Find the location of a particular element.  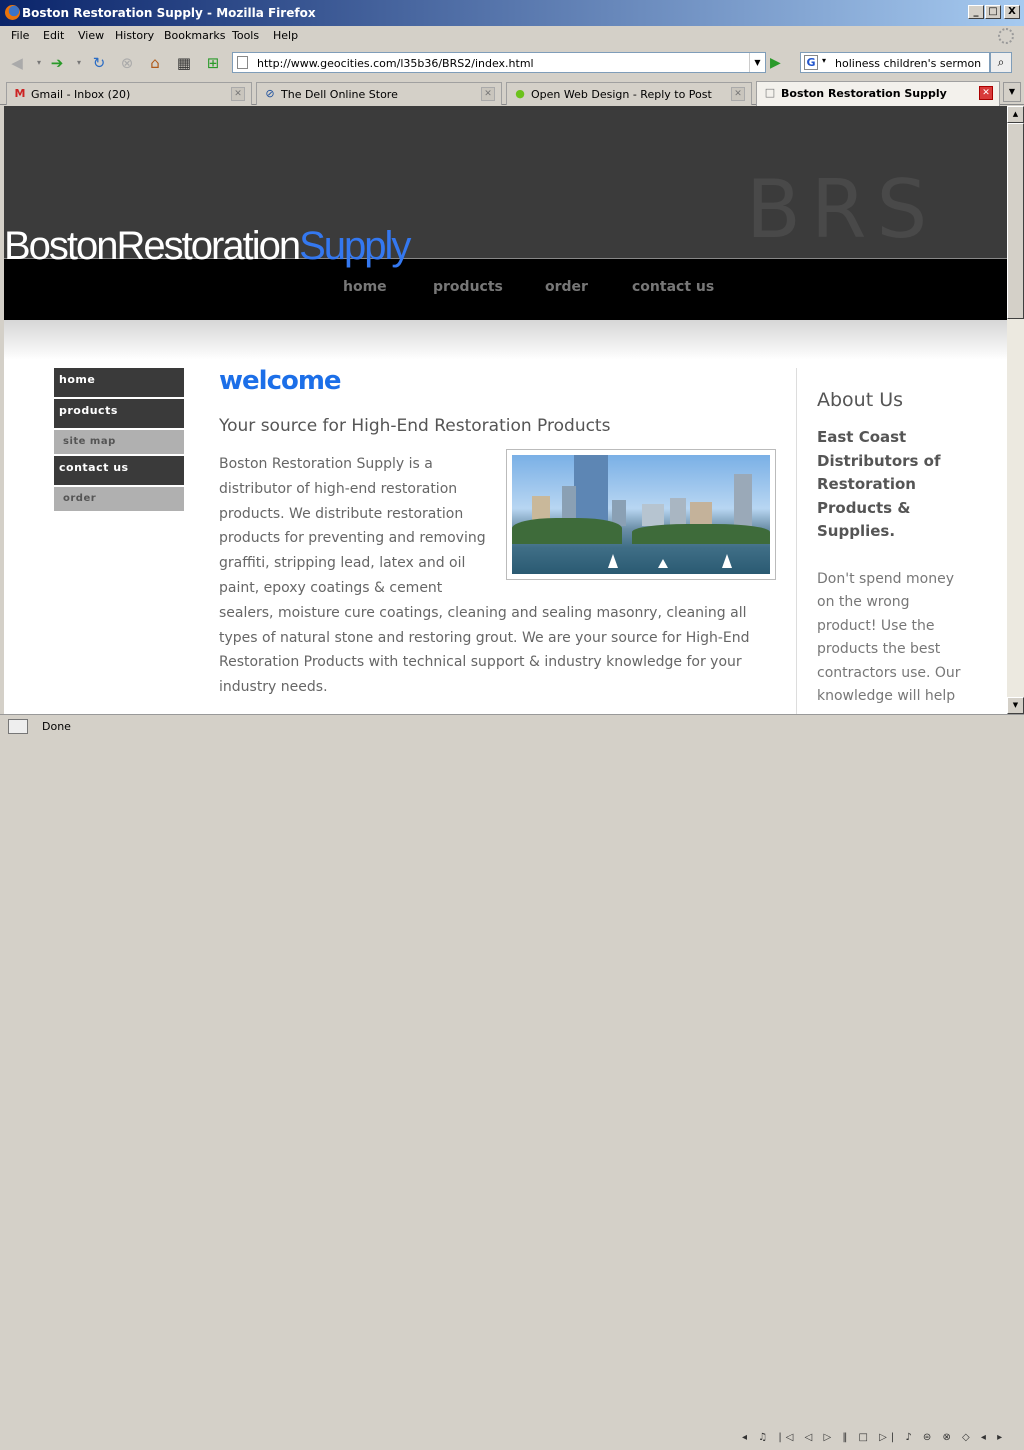

address-dropdown-icon: ▼ is located at coordinates (757, 62).